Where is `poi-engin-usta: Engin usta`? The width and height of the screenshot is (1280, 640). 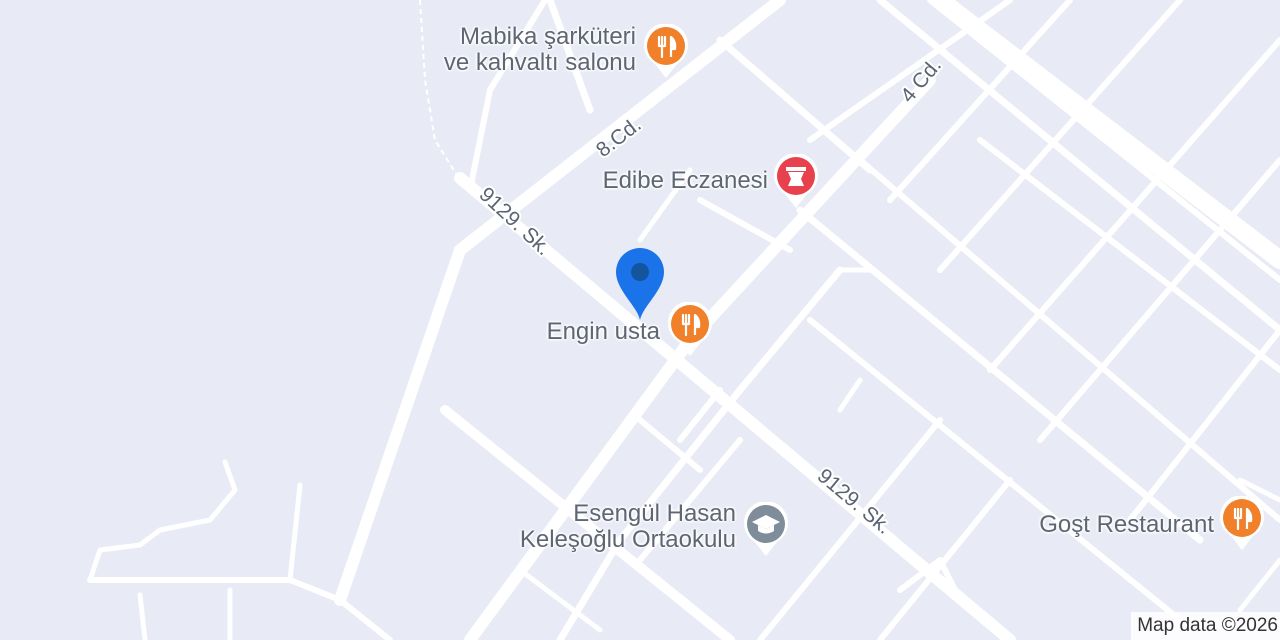
poi-engin-usta: Engin usta is located at coordinates (620, 330).